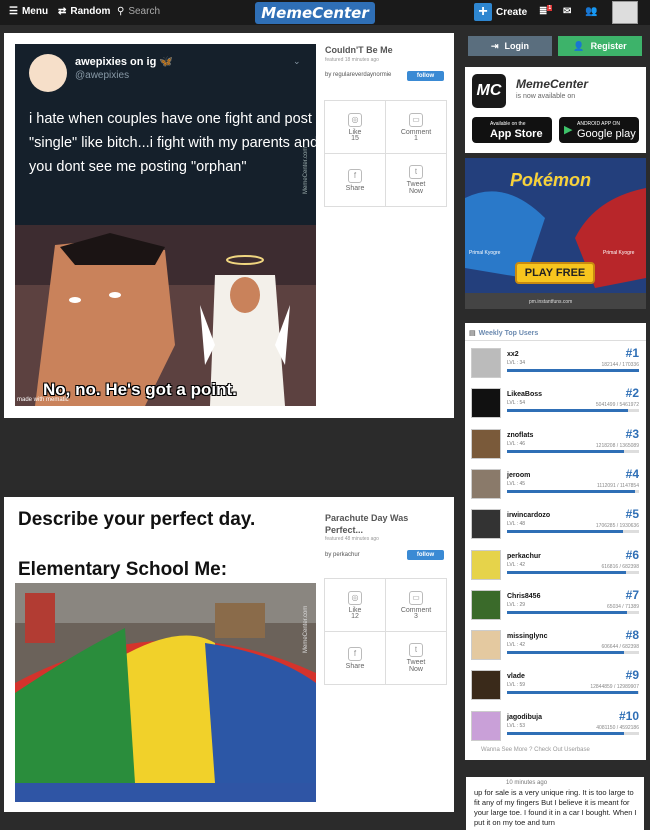  Describe the element at coordinates (489, 91) in the screenshot. I see `app-logo-icon: MC` at that location.